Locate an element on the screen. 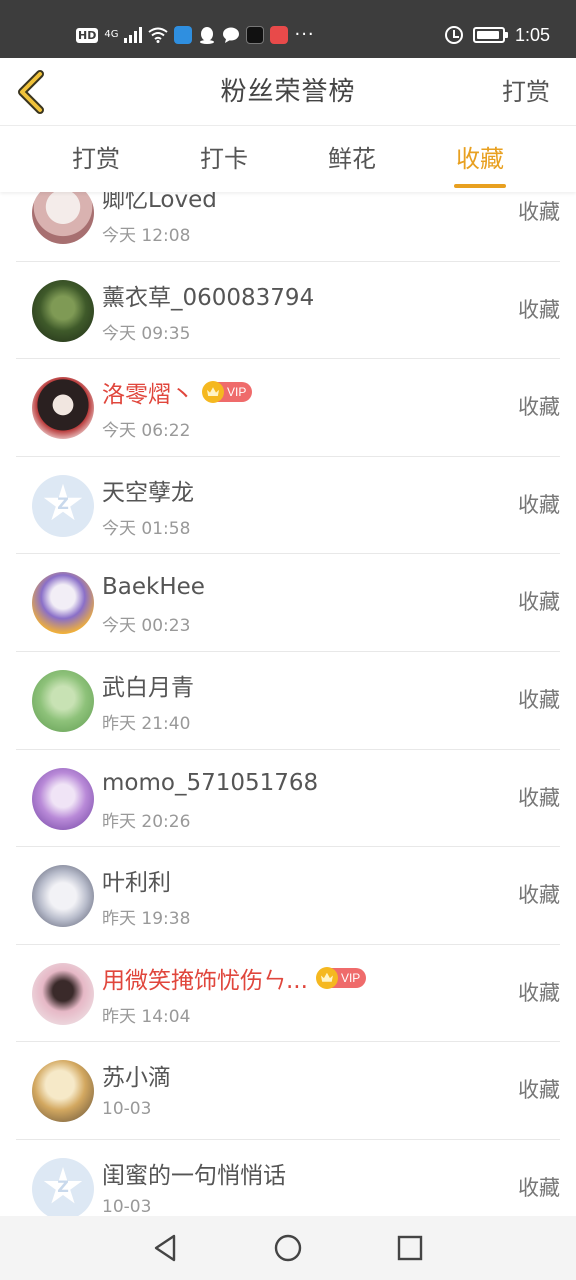  fan-time: 昨天 14:04 is located at coordinates (146, 1016).